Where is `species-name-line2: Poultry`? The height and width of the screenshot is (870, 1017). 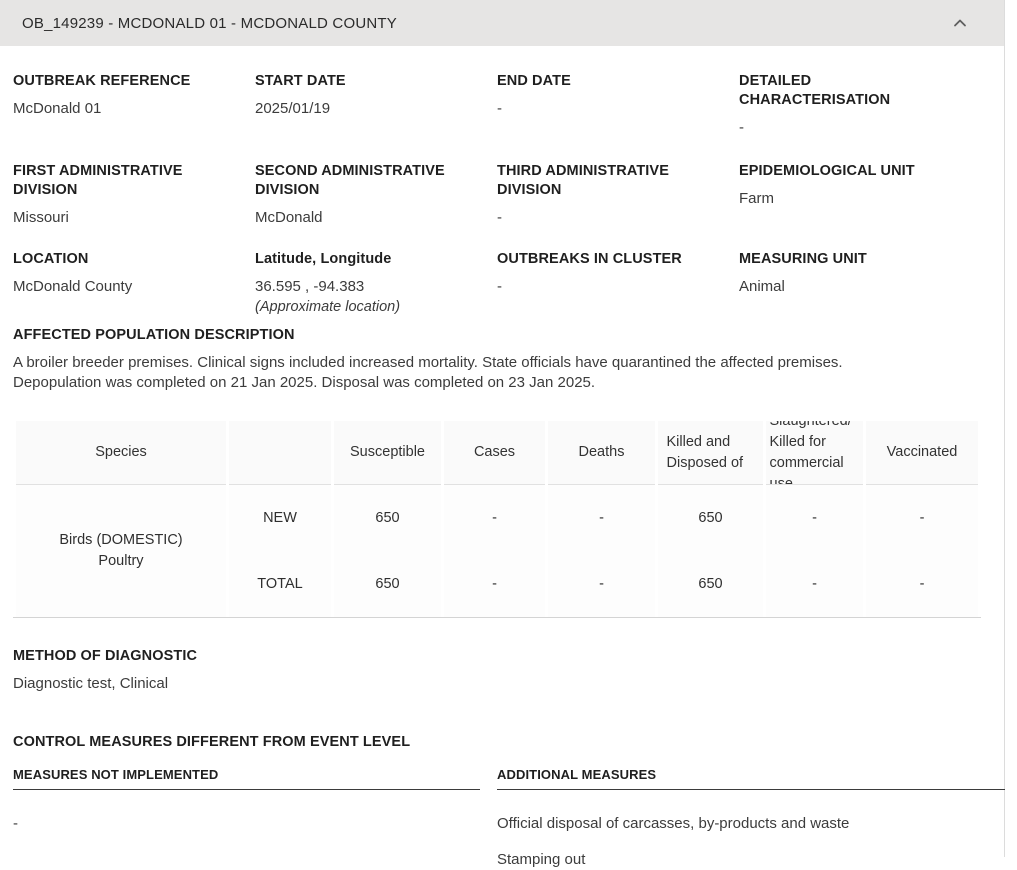
species-name-line2: Poultry is located at coordinates (121, 561).